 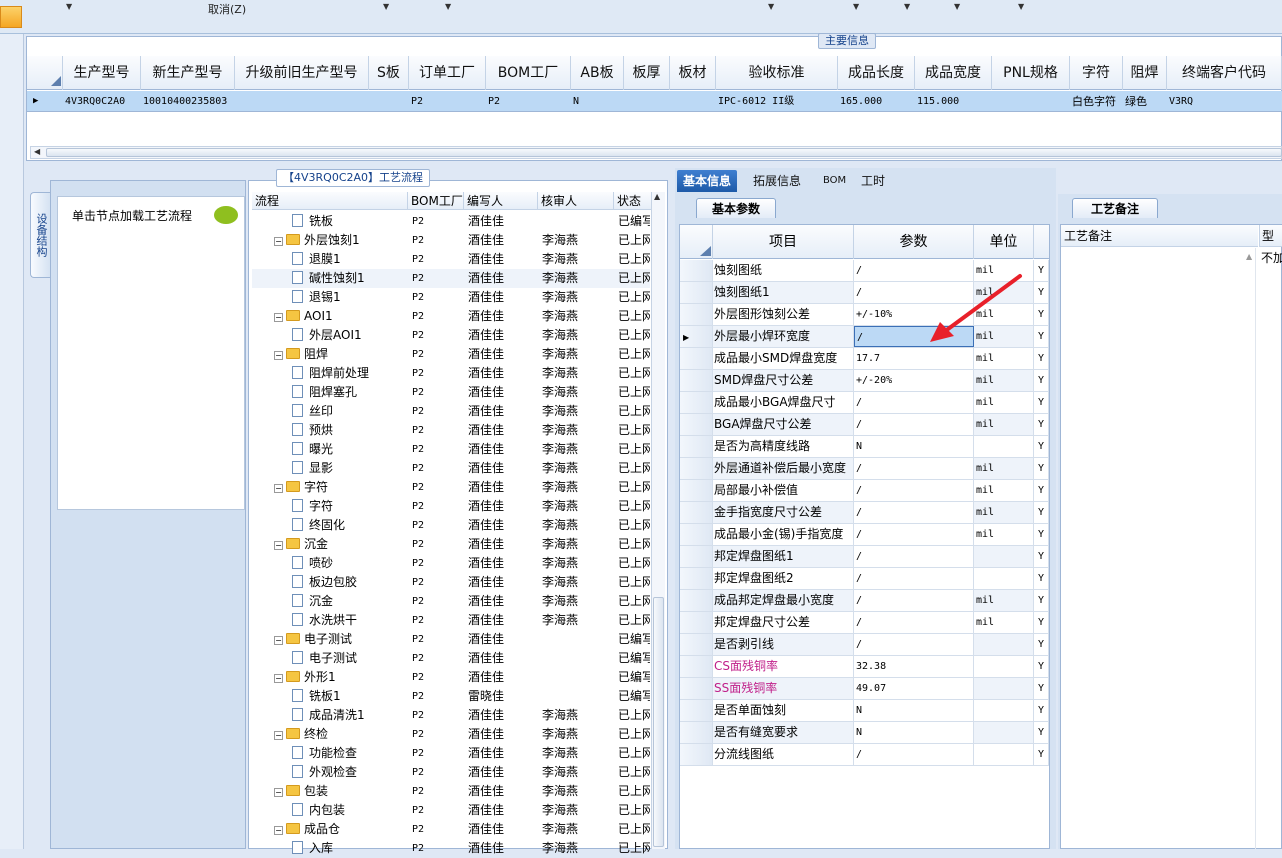 I want to click on tree-row: − 字符 P2 酒佳佳 李海燕 已上网, so click(x=451, y=487).